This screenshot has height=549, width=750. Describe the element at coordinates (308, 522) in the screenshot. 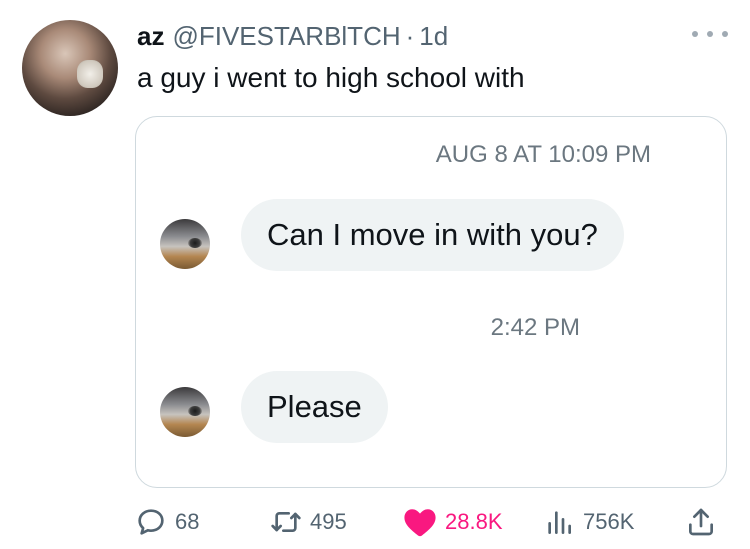

I see `retweet-button: 495` at that location.